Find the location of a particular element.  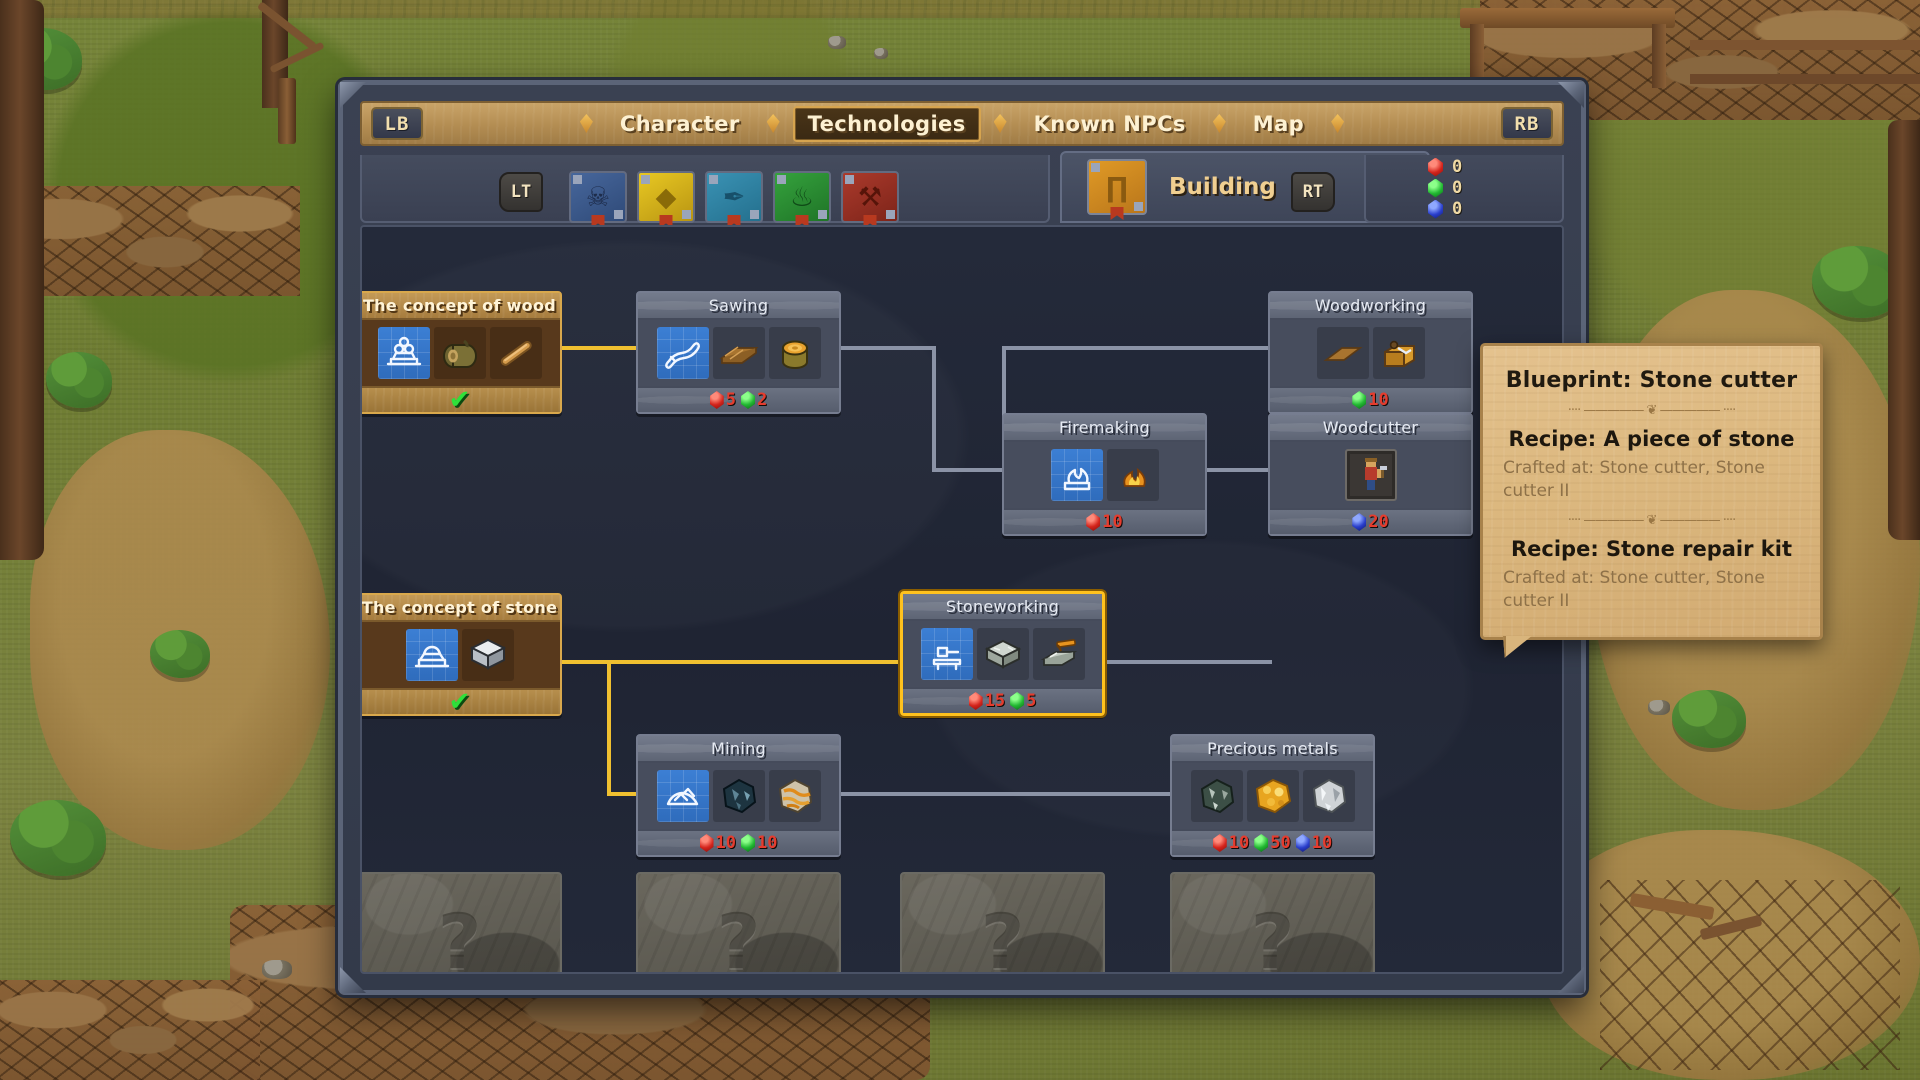

red-gem-count: 0 is located at coordinates (1457, 167).